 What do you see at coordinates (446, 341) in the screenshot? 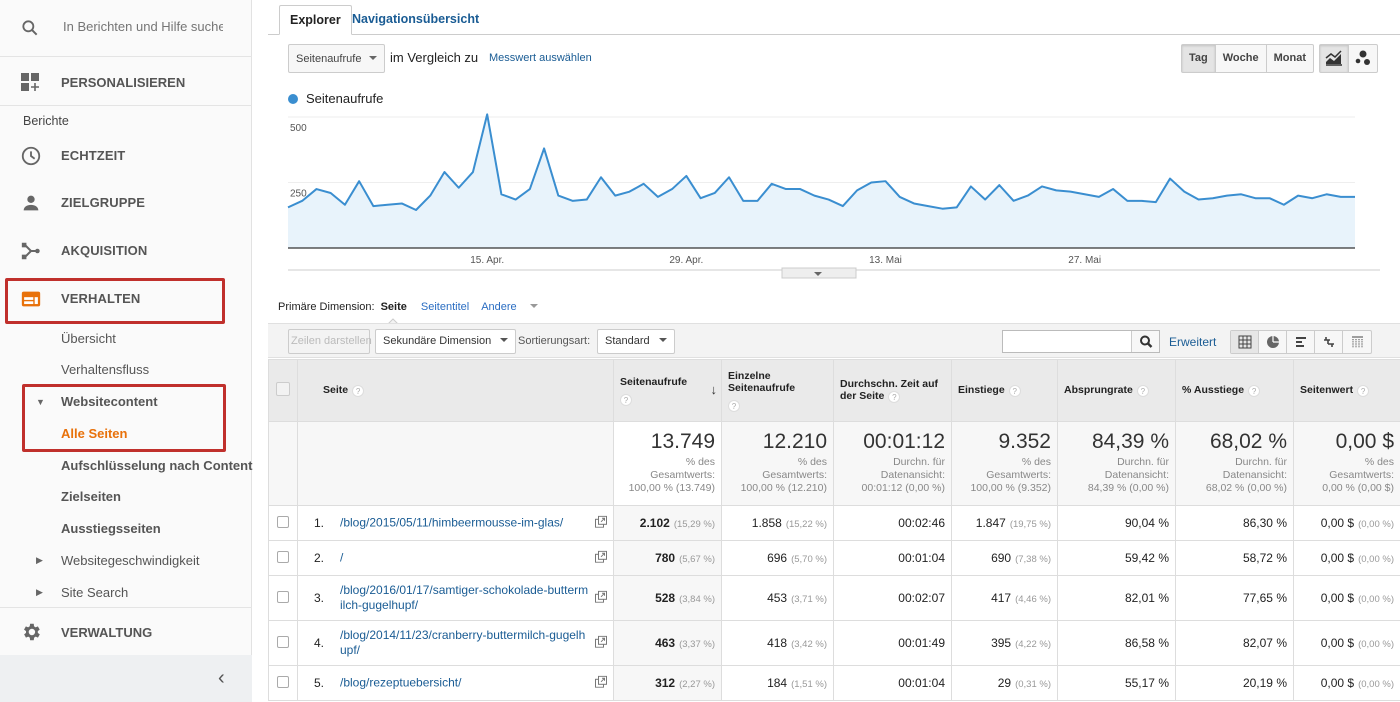
I see `secondary-dimension-dropdown: Sekundäre Dimension` at bounding box center [446, 341].